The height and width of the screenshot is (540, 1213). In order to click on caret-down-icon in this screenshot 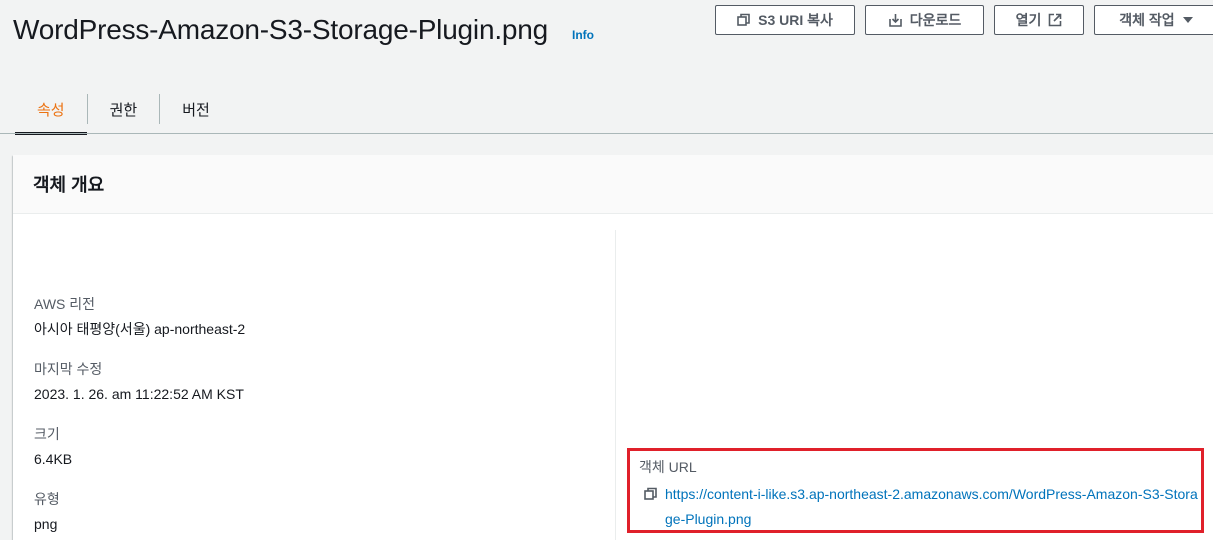, I will do `click(1188, 20)`.